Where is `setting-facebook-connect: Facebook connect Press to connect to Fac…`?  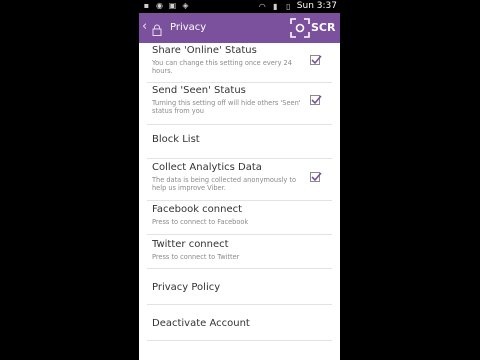
setting-facebook-connect: Facebook connect Press to connect to Fac… is located at coordinates (239, 218).